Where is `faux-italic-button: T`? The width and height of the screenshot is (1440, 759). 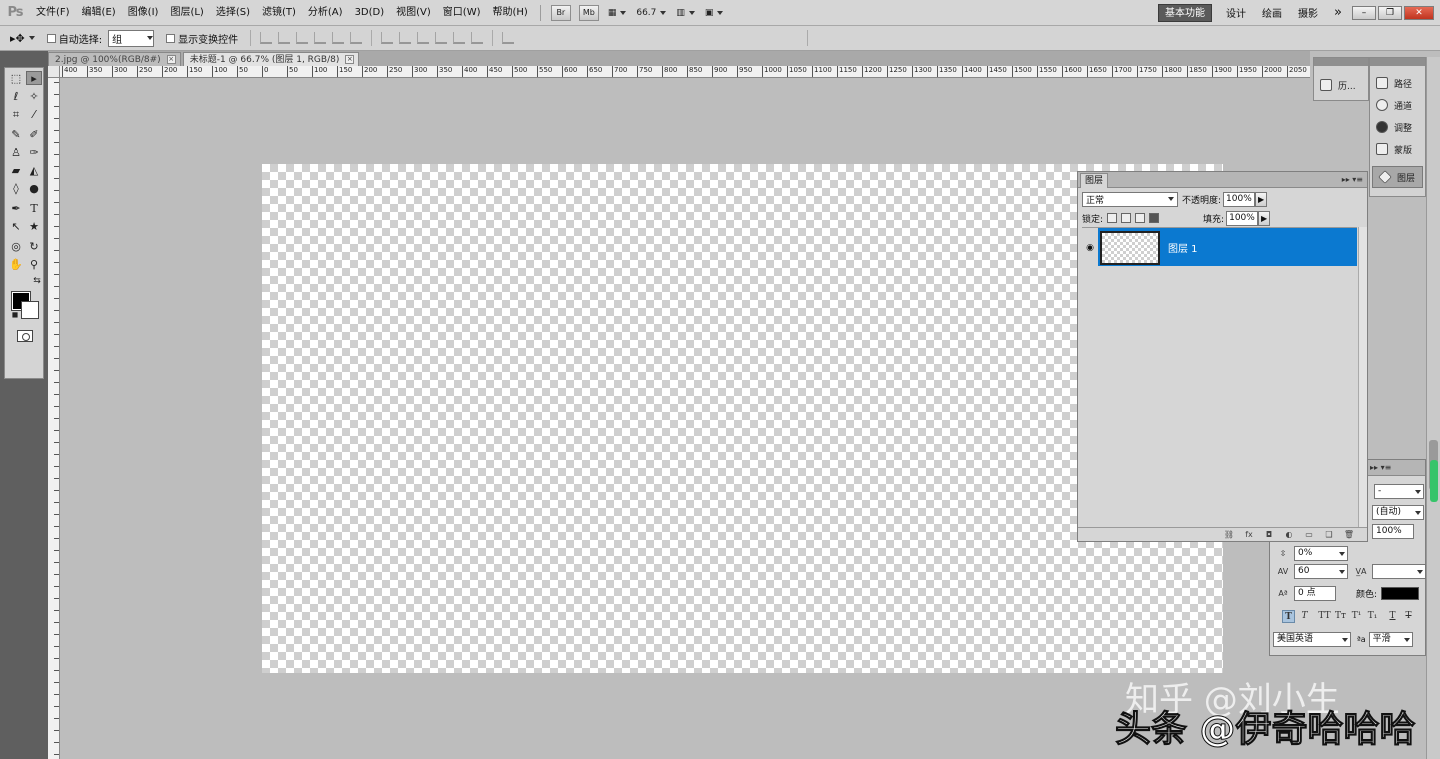
faux-italic-button: T is located at coordinates (1304, 616).